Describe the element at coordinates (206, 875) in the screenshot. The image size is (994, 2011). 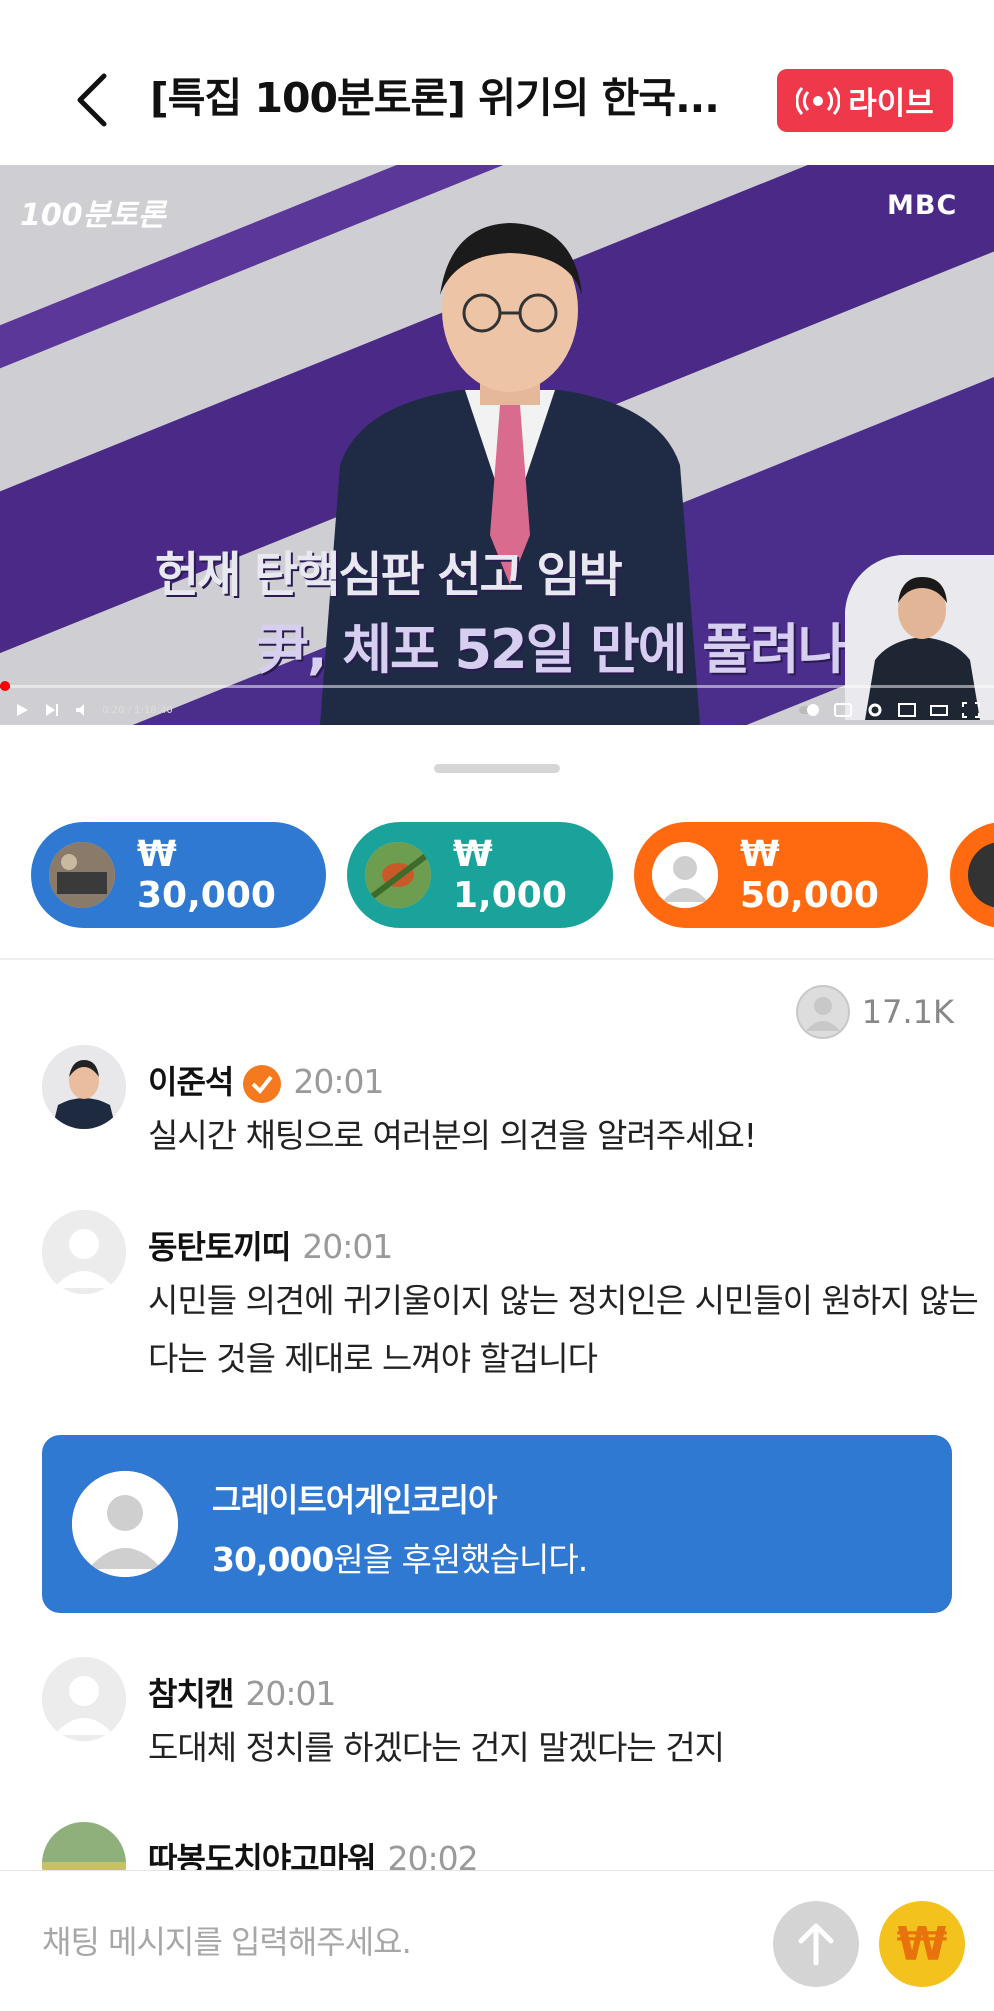
I see `donation-amount: ₩ 30,000` at that location.